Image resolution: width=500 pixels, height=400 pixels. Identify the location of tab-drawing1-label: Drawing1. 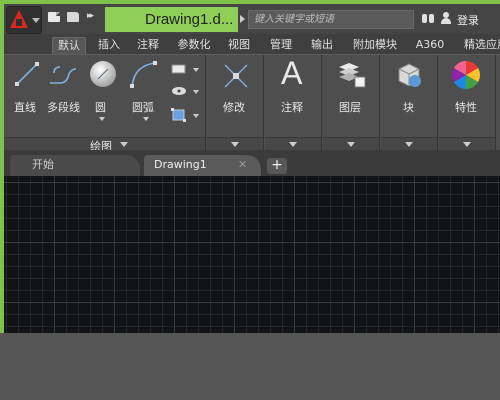
(180, 164).